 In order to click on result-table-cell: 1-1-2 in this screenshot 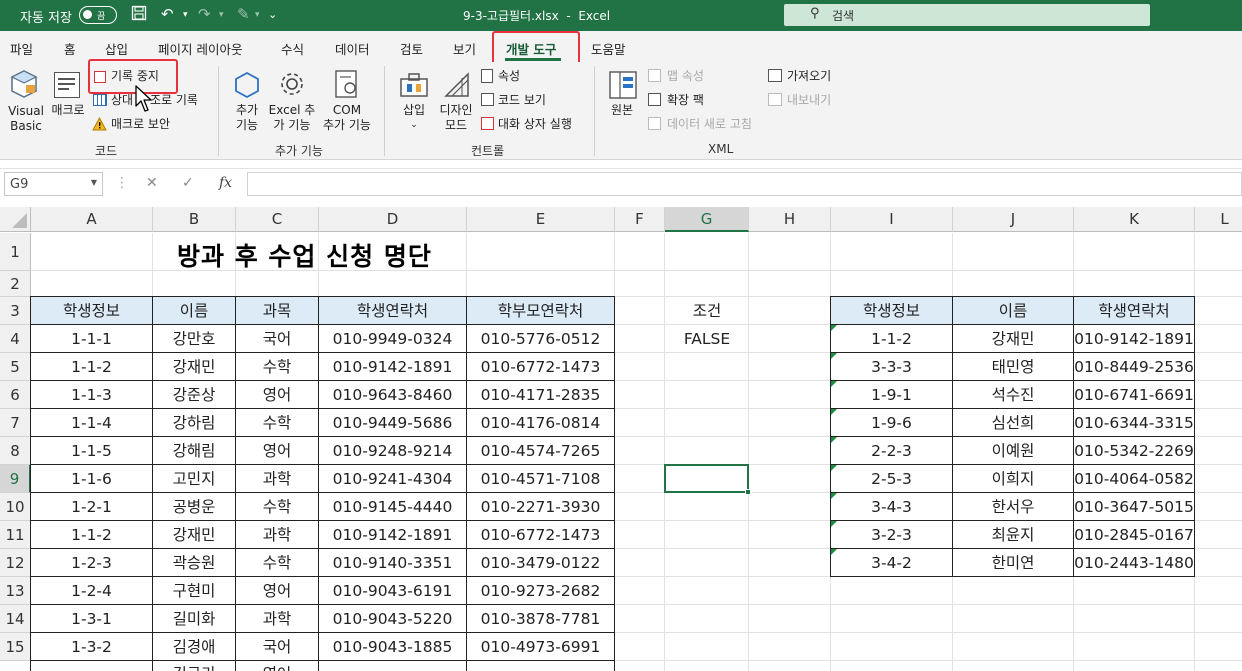, I will do `click(891, 338)`.